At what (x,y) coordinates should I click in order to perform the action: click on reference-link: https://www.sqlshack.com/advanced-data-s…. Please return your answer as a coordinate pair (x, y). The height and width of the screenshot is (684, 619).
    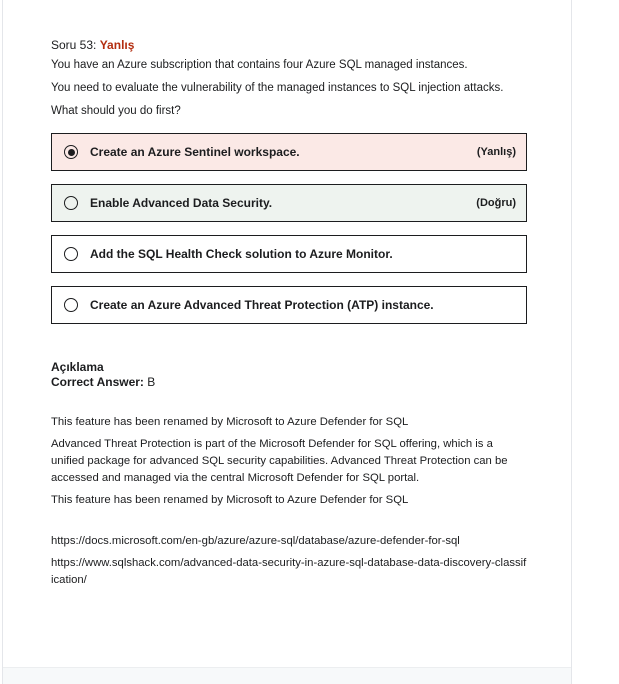
    Looking at the image, I should click on (289, 572).